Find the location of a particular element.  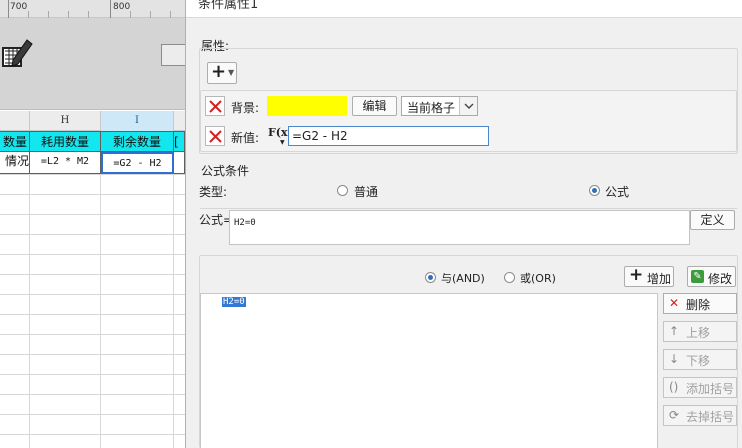

cell-remaining-quantity-formula: =G2 - H2 is located at coordinates (137, 163).